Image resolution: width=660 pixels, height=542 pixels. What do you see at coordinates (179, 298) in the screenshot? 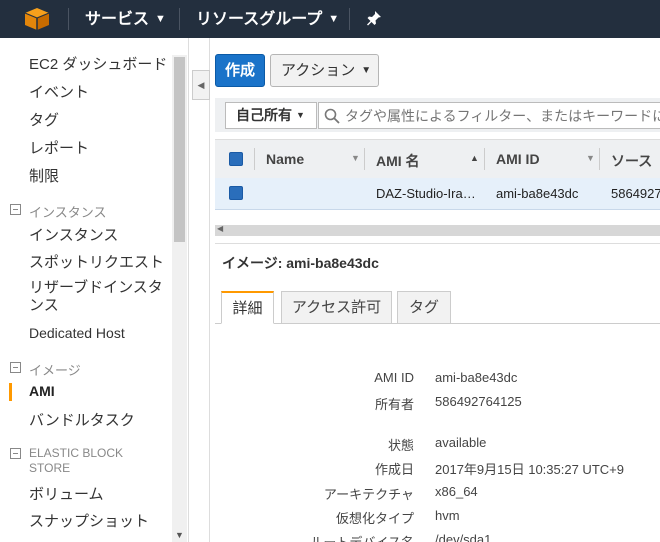
I see `sidebar-scrollbar: ▼` at bounding box center [179, 298].